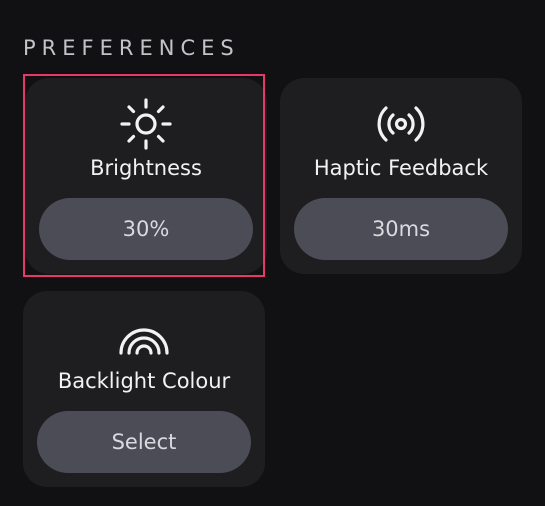  What do you see at coordinates (401, 124) in the screenshot?
I see `vibration-icon` at bounding box center [401, 124].